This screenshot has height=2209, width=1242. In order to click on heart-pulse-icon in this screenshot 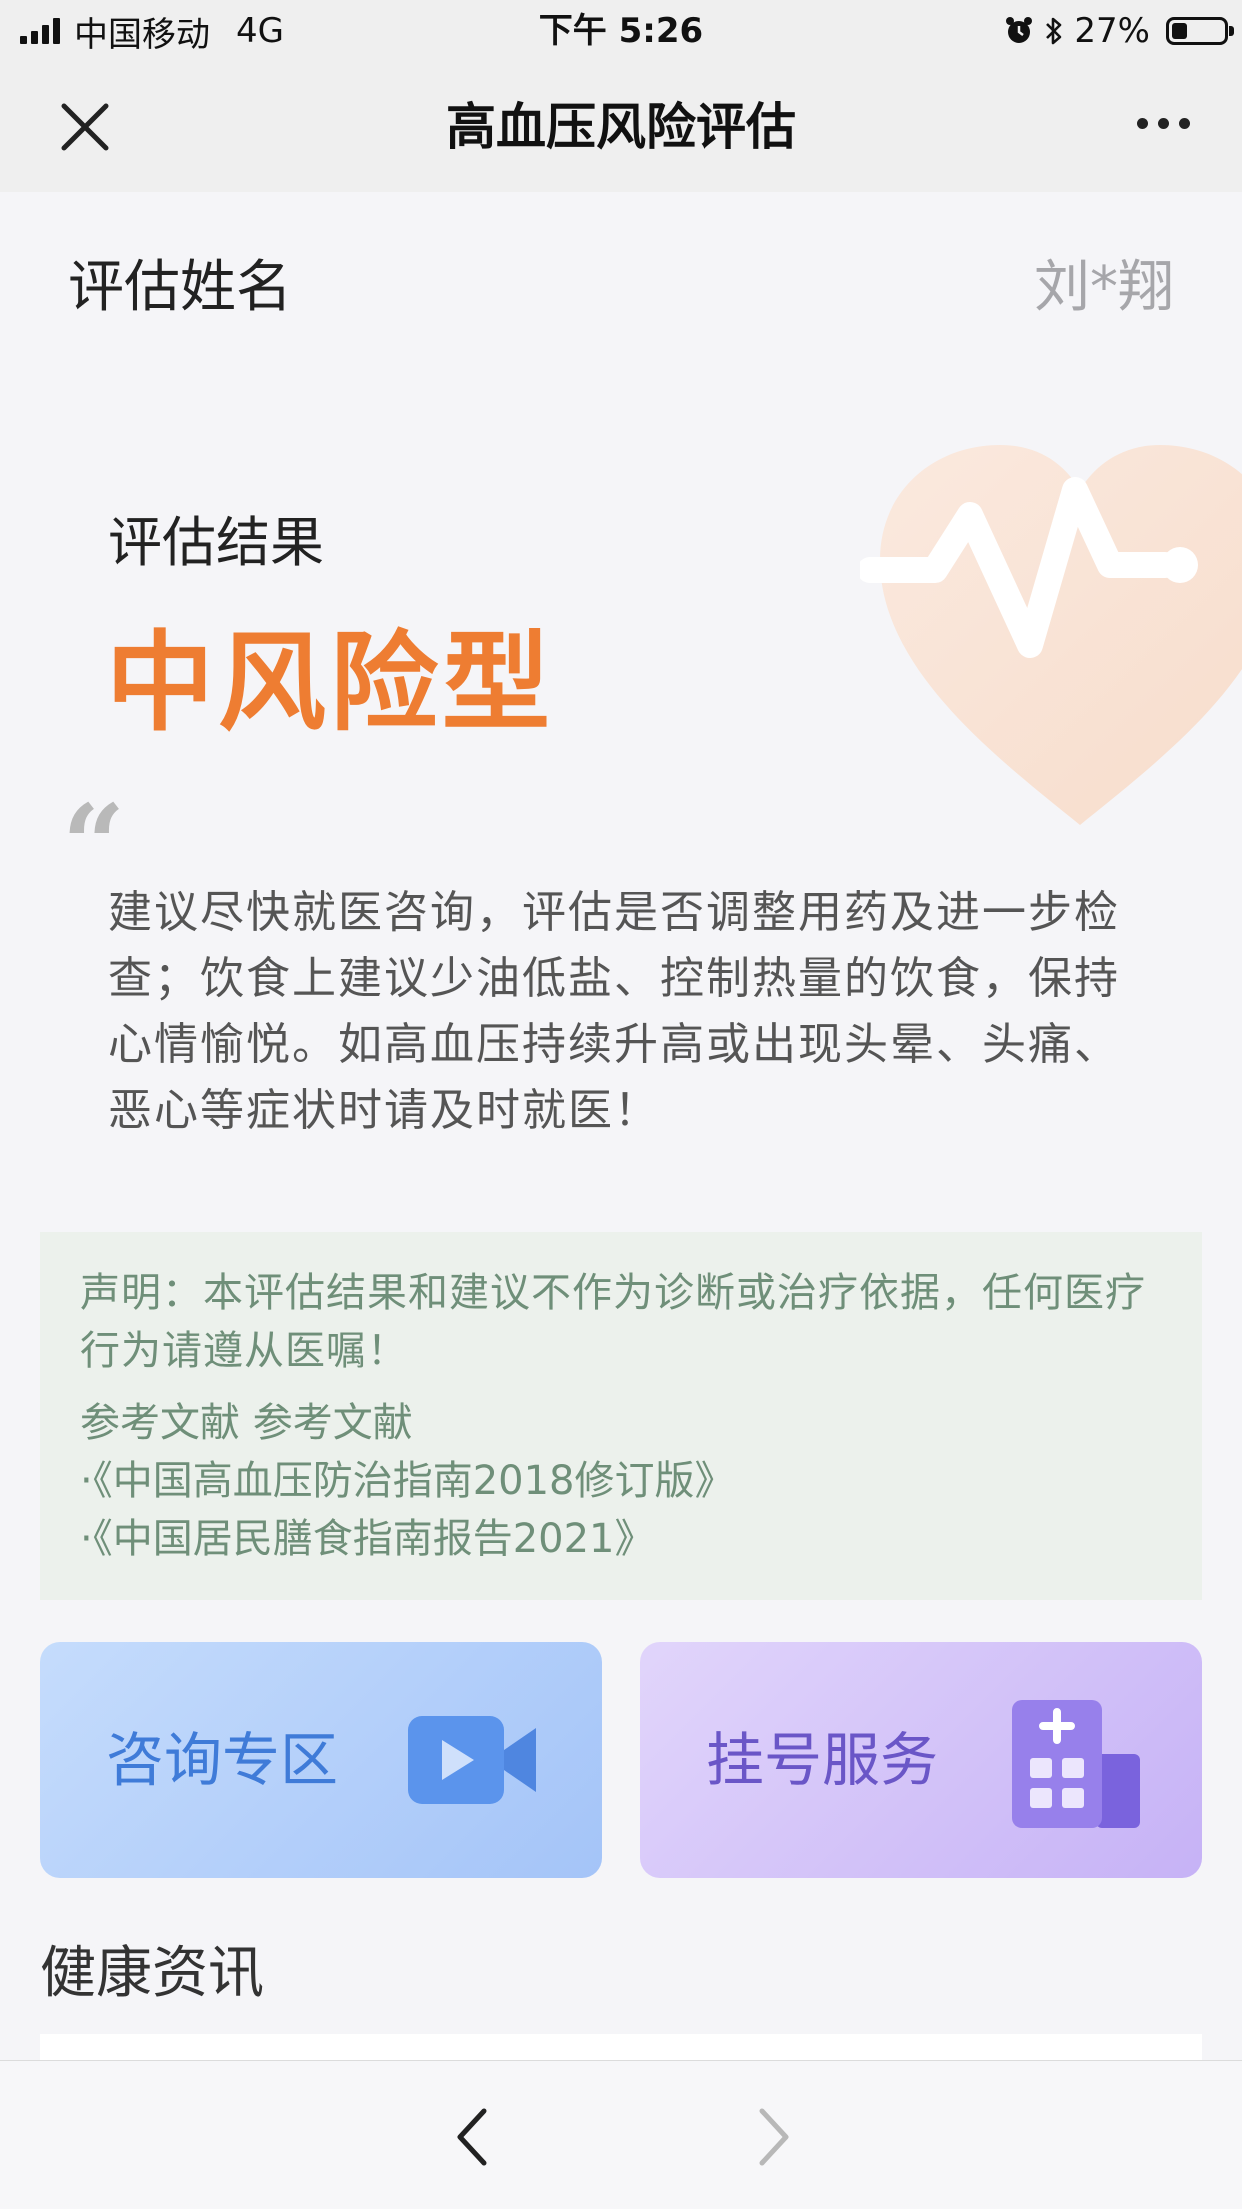, I will do `click(1051, 635)`.